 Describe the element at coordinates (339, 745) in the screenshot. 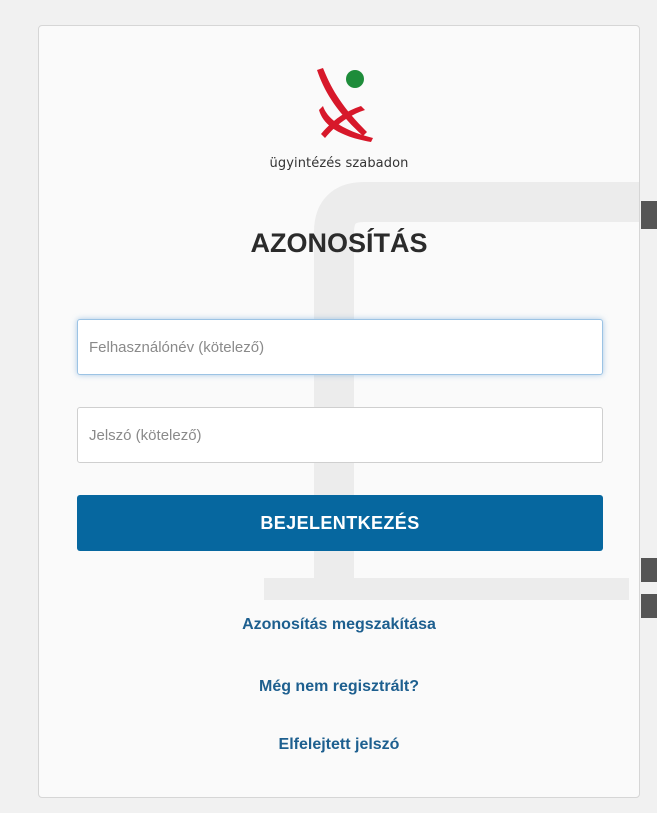

I see `forgot-password-link: Elfelejtett jelszó` at that location.